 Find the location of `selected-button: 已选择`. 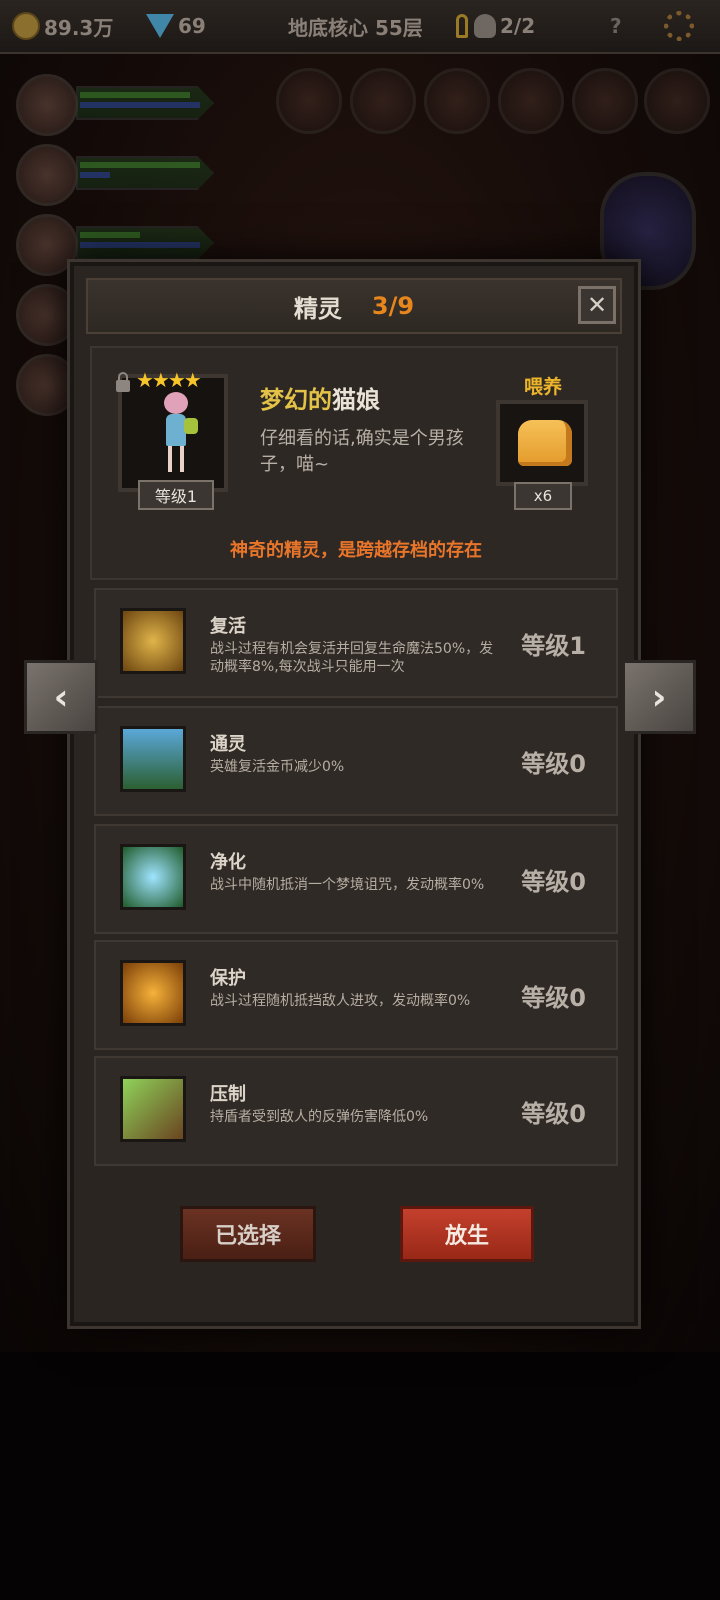

selected-button: 已选择 is located at coordinates (248, 1234).